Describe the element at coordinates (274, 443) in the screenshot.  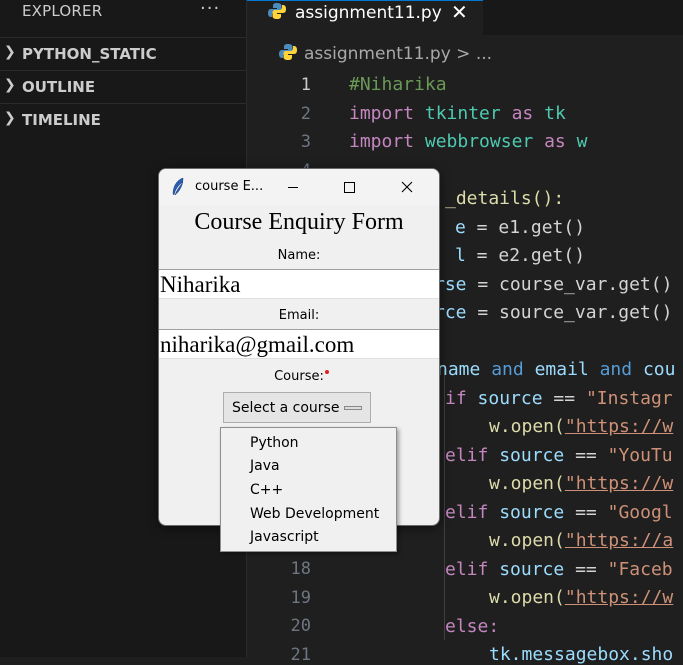
I see `menu-item-python: Python` at that location.